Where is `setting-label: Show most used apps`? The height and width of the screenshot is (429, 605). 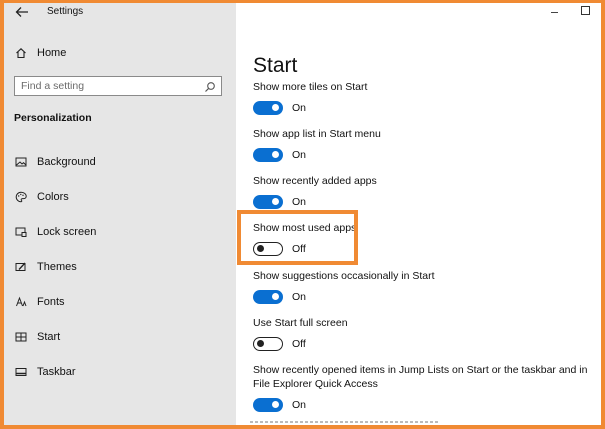
setting-label: Show most used apps is located at coordinates (305, 228).